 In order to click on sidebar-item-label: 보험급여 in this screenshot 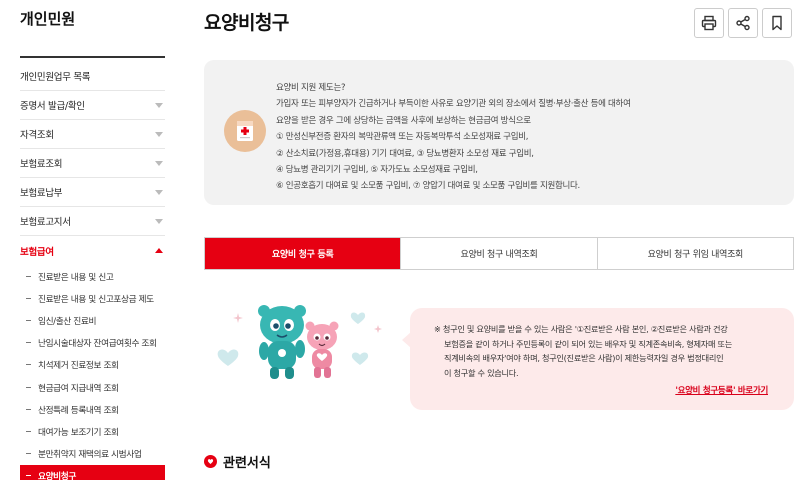, I will do `click(37, 252)`.